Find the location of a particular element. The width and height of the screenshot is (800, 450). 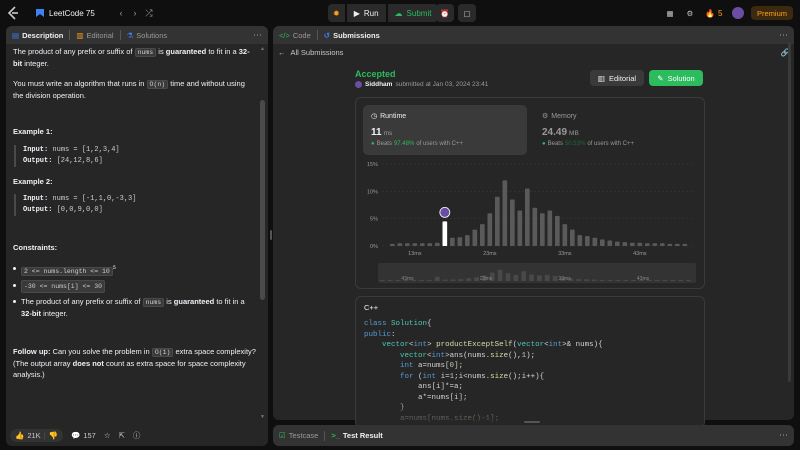

code-line: ans[i]*=a; is located at coordinates (414, 387).